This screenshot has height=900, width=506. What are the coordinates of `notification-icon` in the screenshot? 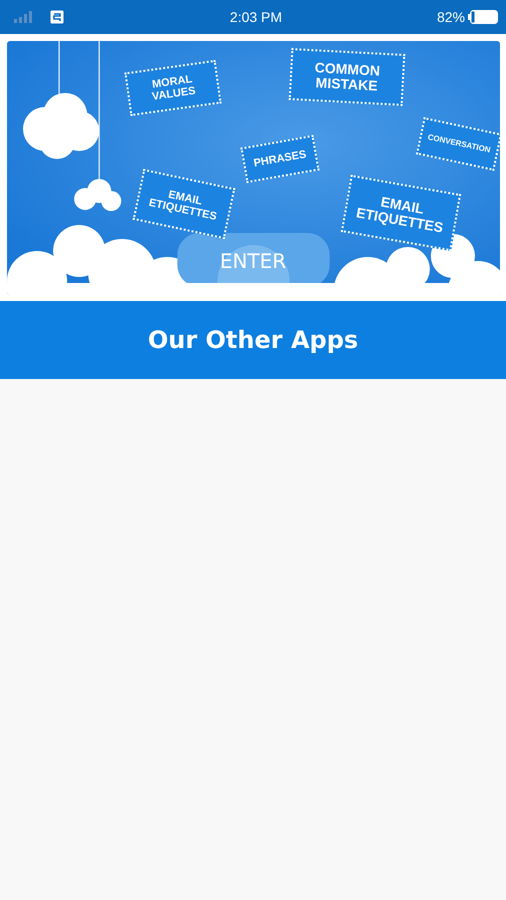 It's located at (57, 17).